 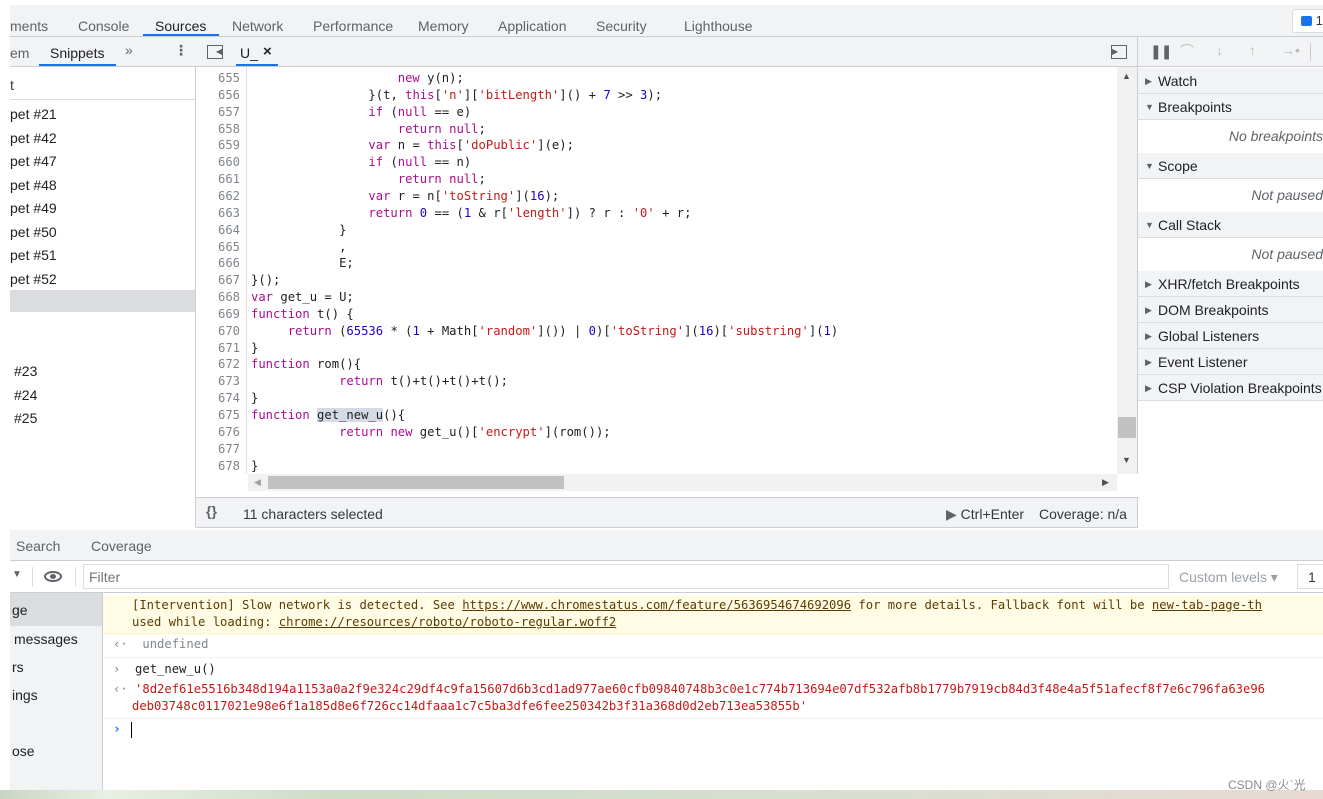 I want to click on snippet-item: #23, so click(x=25, y=371).